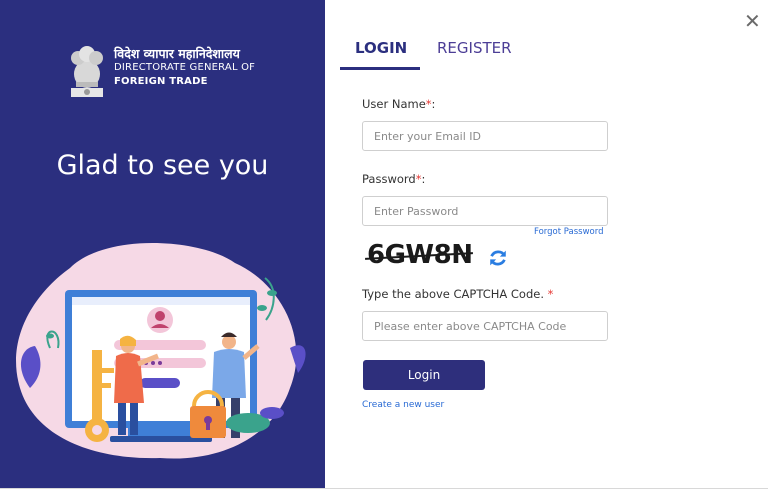 The height and width of the screenshot is (494, 768). I want to click on modal-bottom-border, so click(384, 488).